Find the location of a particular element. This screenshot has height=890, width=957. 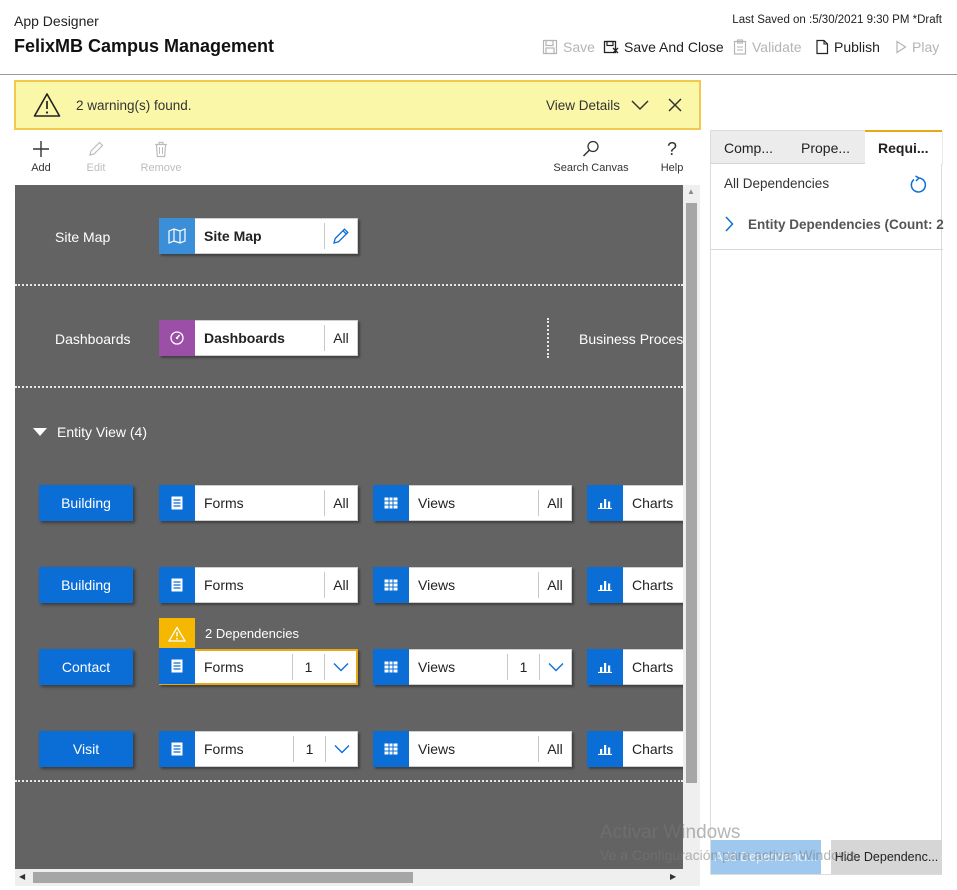

play-label: Play is located at coordinates (926, 47).